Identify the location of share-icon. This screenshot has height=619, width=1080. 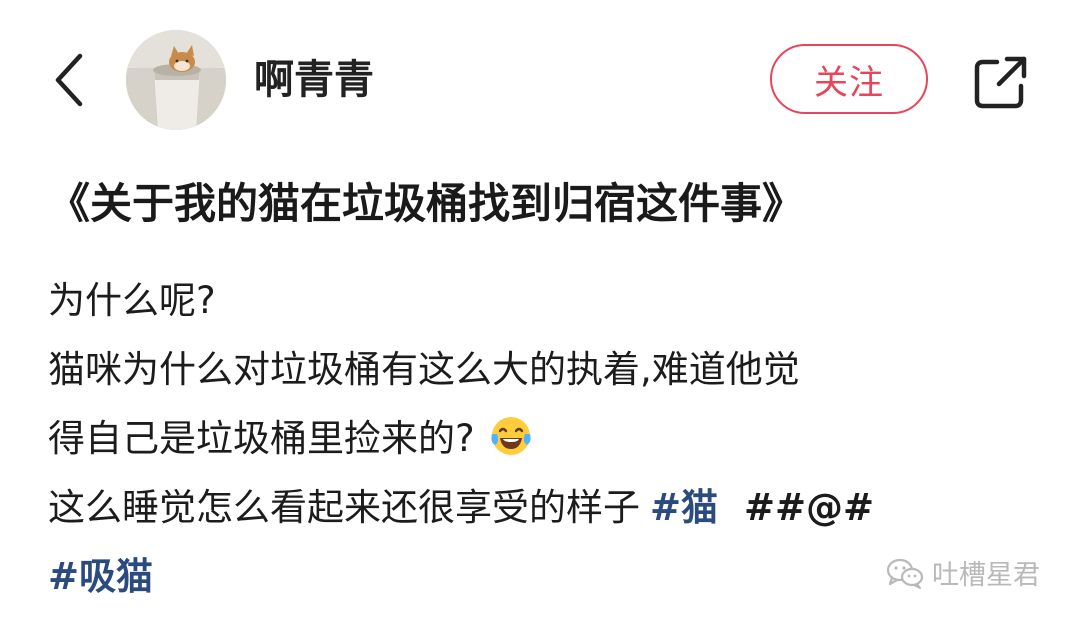
(1000, 82).